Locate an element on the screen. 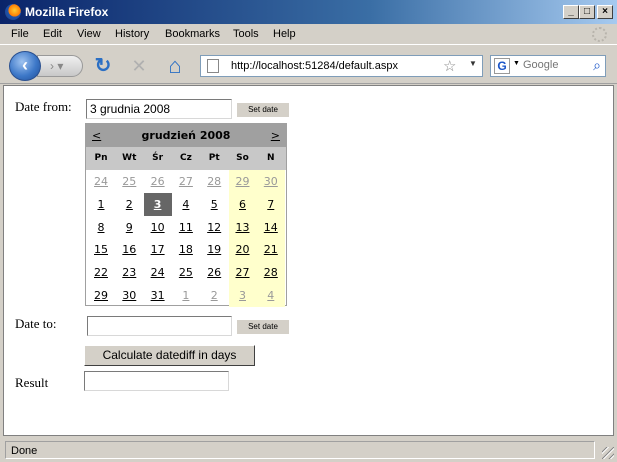 The width and height of the screenshot is (617, 462). throbber-icon is located at coordinates (599, 34).